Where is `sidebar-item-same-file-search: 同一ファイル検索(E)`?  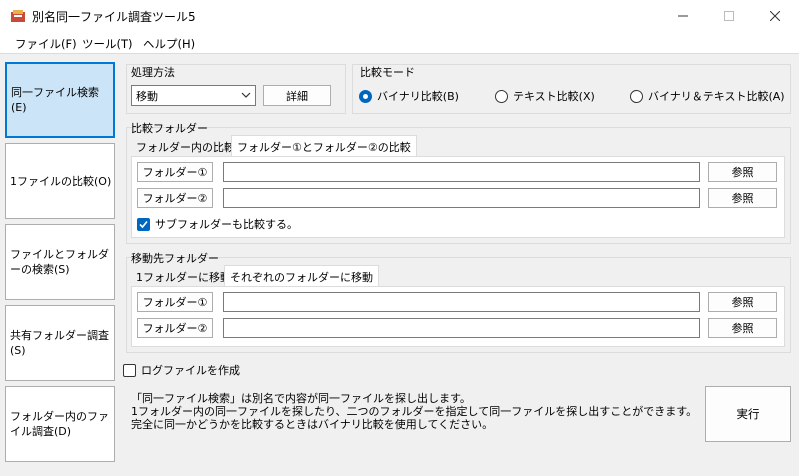 sidebar-item-same-file-search: 同一ファイル検索(E) is located at coordinates (60, 100).